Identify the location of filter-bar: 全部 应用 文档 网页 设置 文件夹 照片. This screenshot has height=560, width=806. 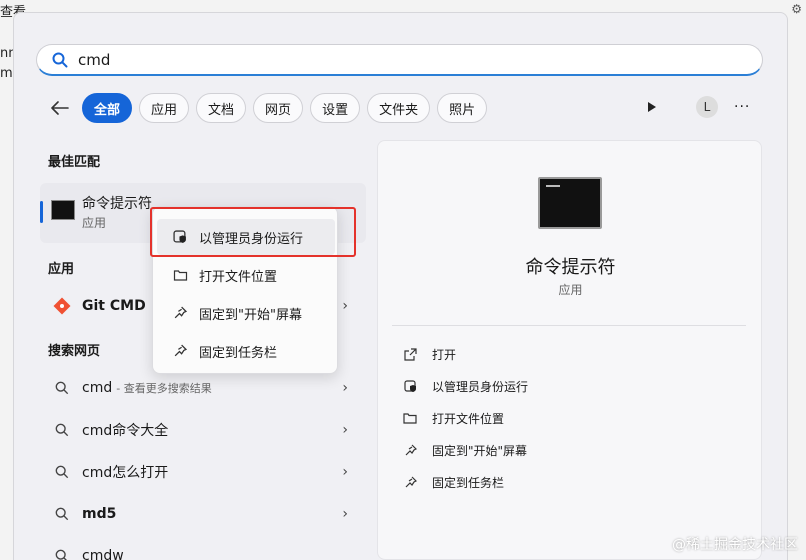
(270, 108).